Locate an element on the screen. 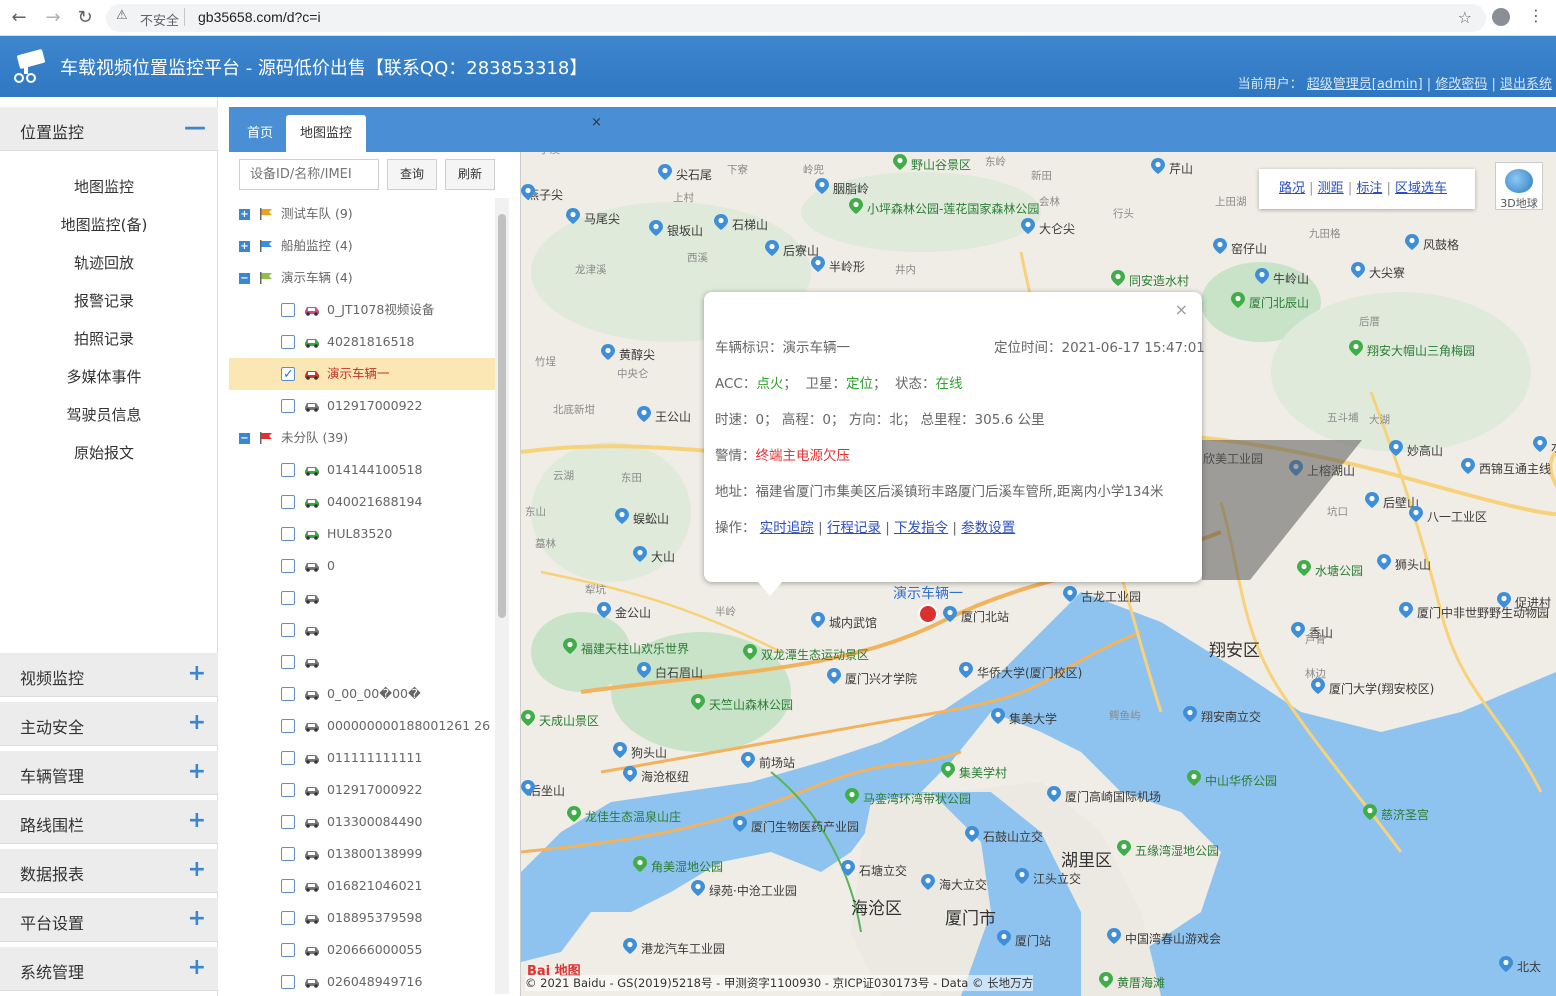  sidebar-group: 车辆管理 + is located at coordinates (109, 773).